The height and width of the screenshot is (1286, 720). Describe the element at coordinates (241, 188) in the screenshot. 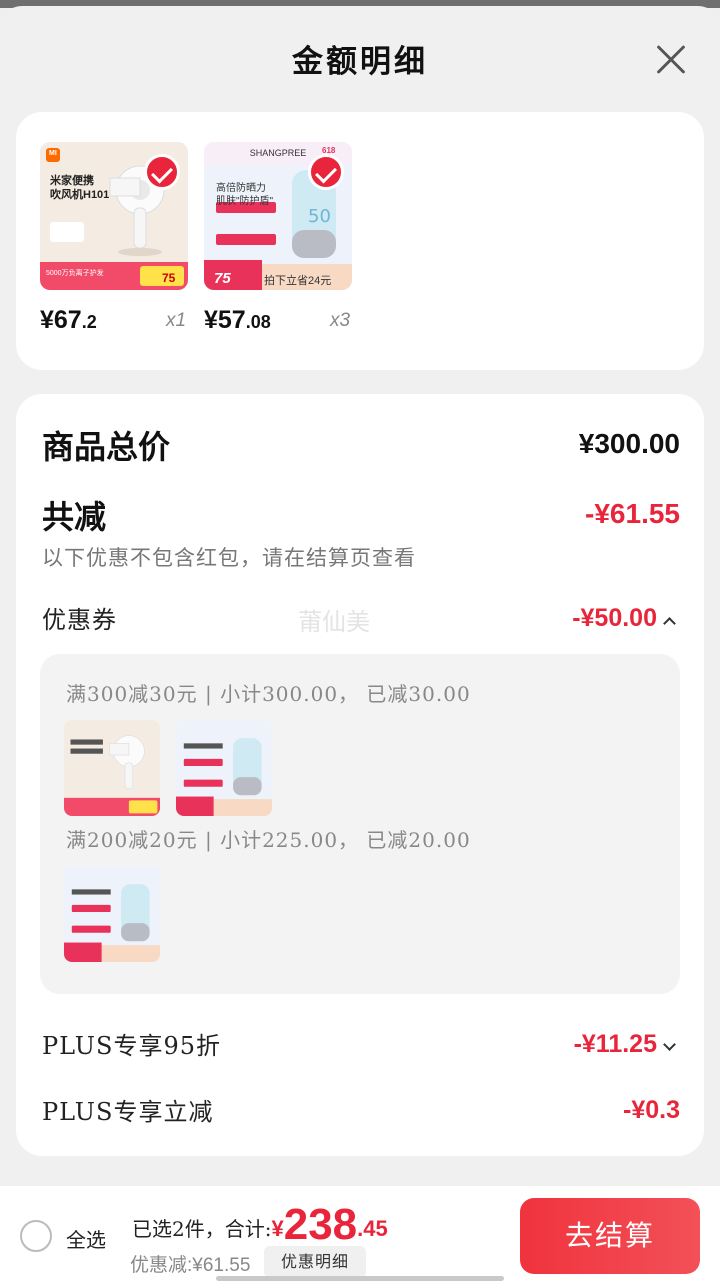

I see `image-text-line: 高倍防晒力` at that location.